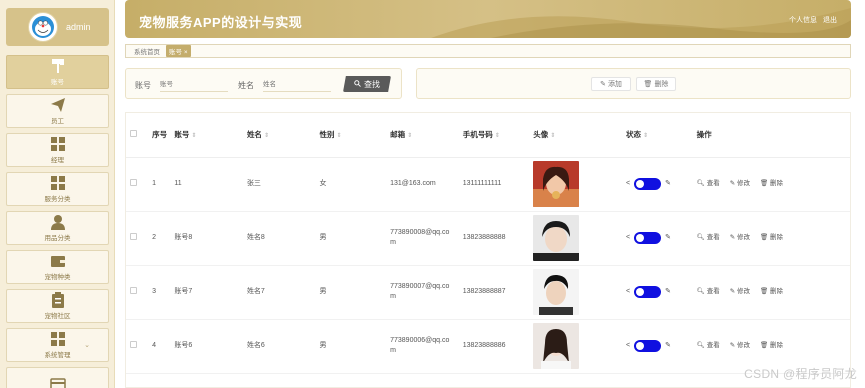  I want to click on cell-gender: 女, so click(351, 184).